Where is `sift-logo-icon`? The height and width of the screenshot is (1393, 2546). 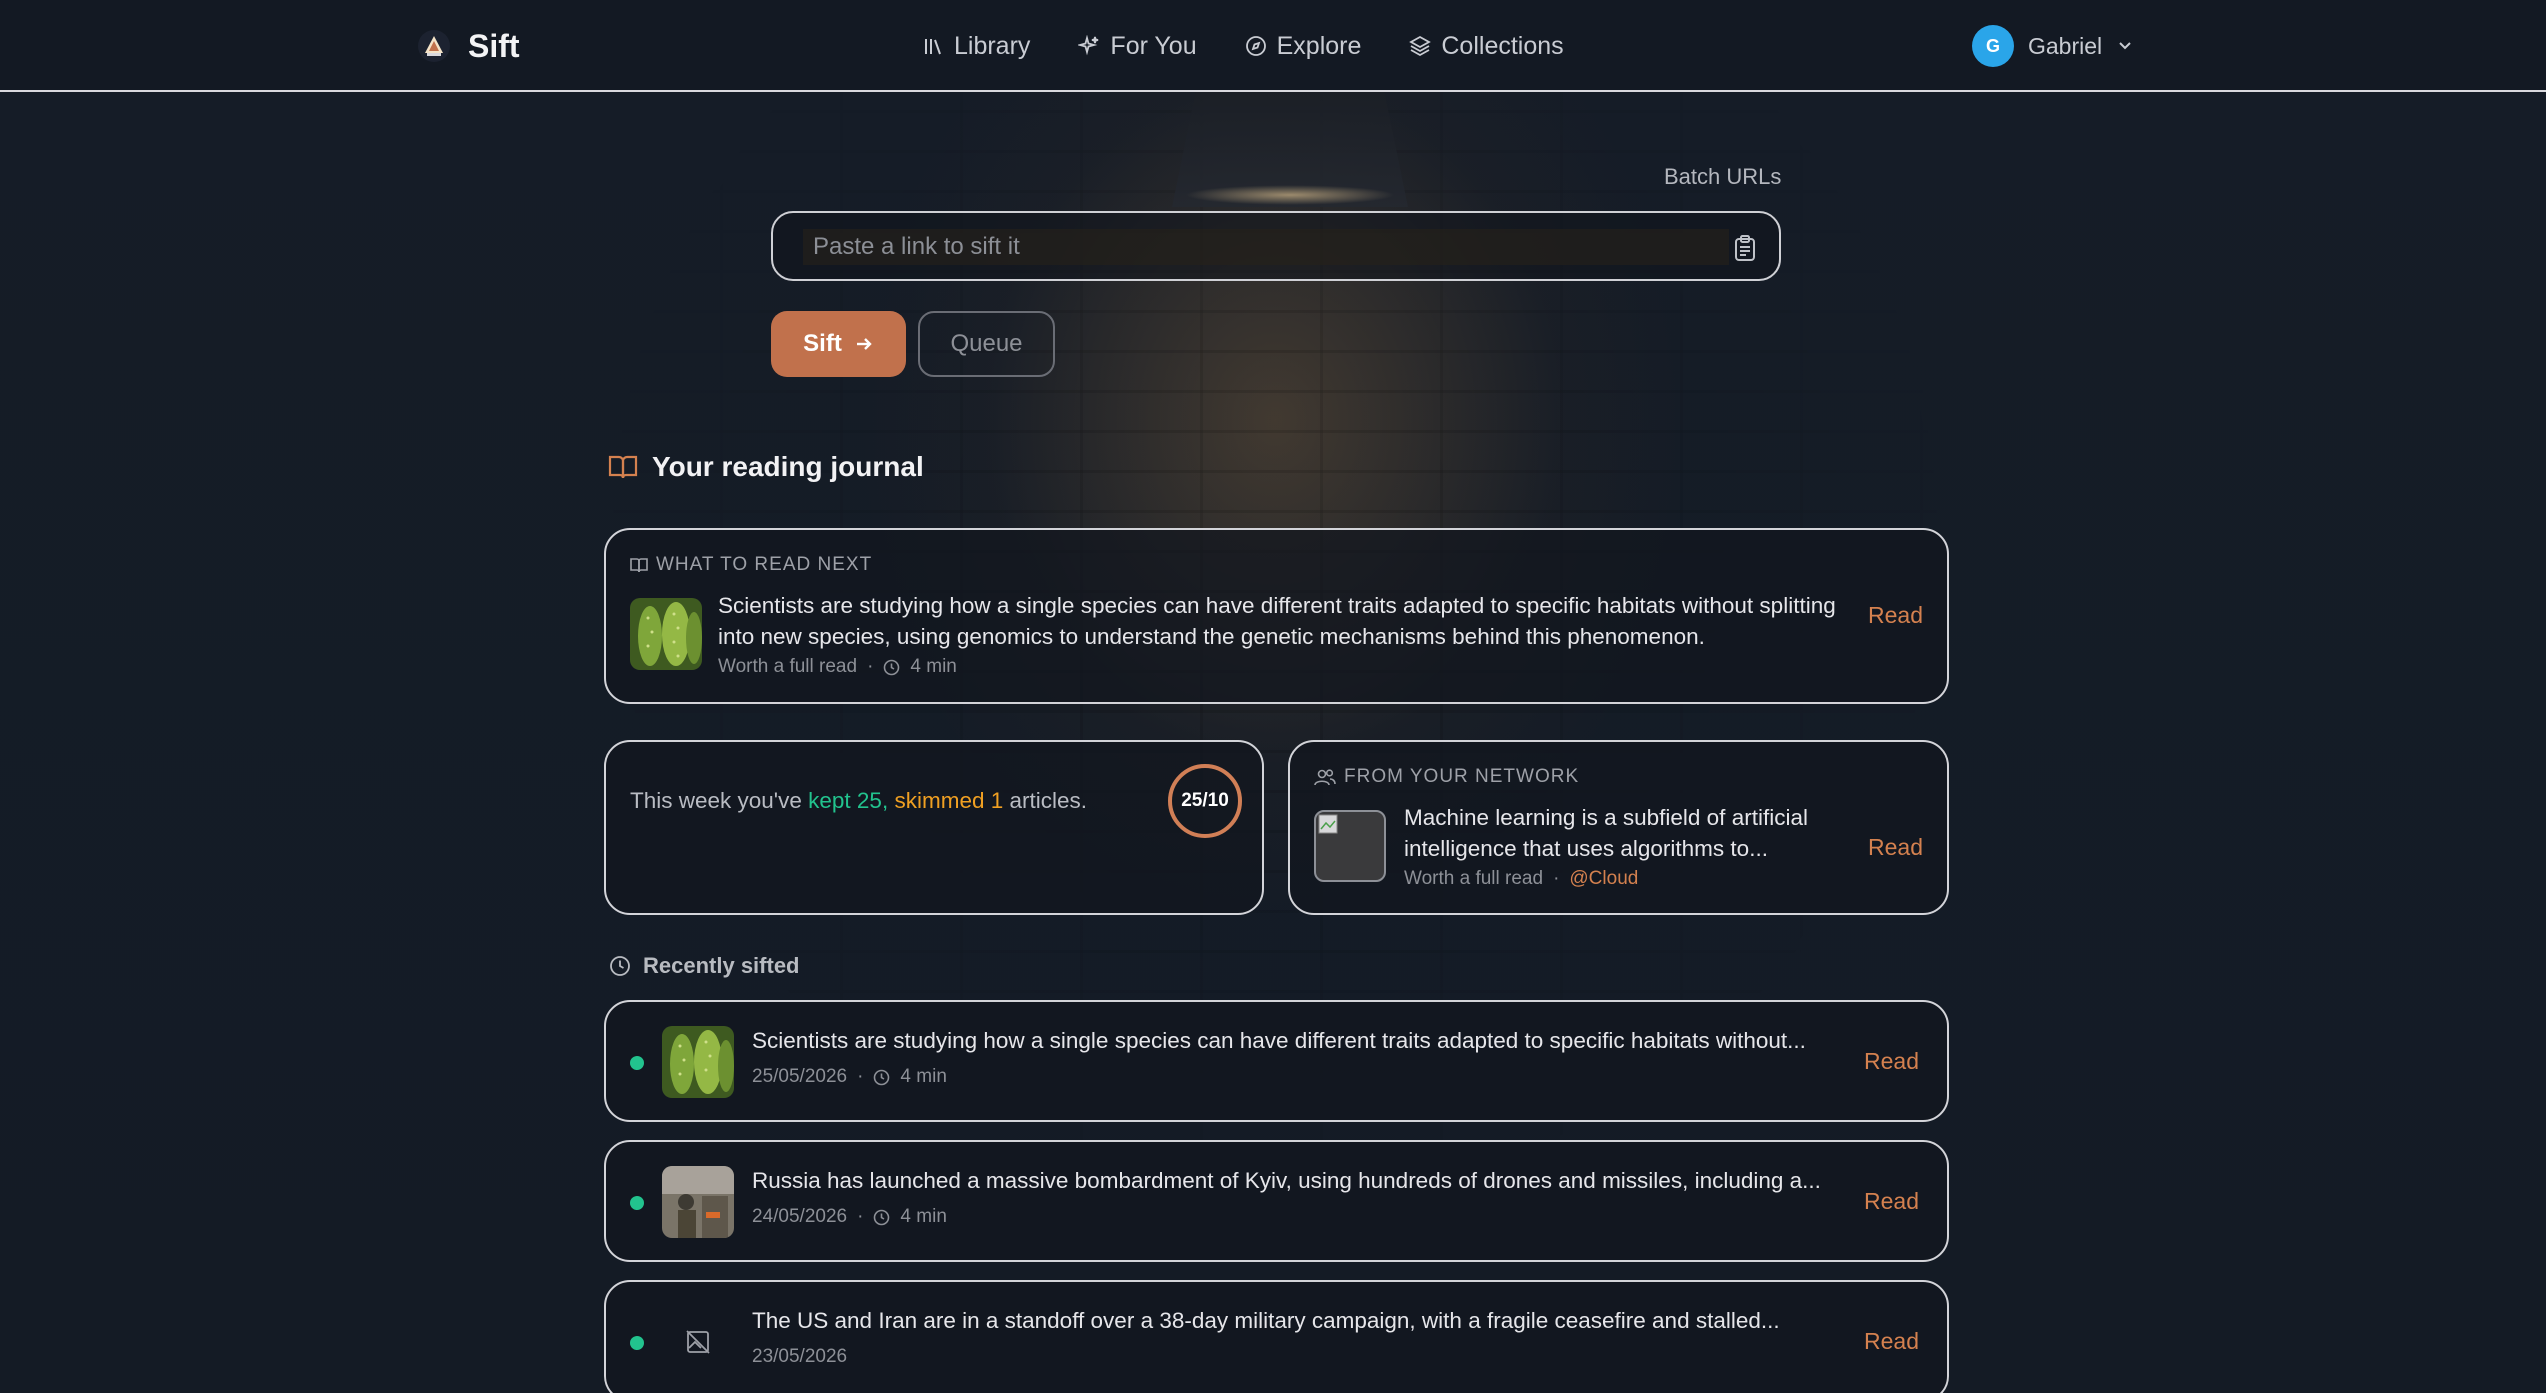
sift-logo-icon is located at coordinates (434, 46).